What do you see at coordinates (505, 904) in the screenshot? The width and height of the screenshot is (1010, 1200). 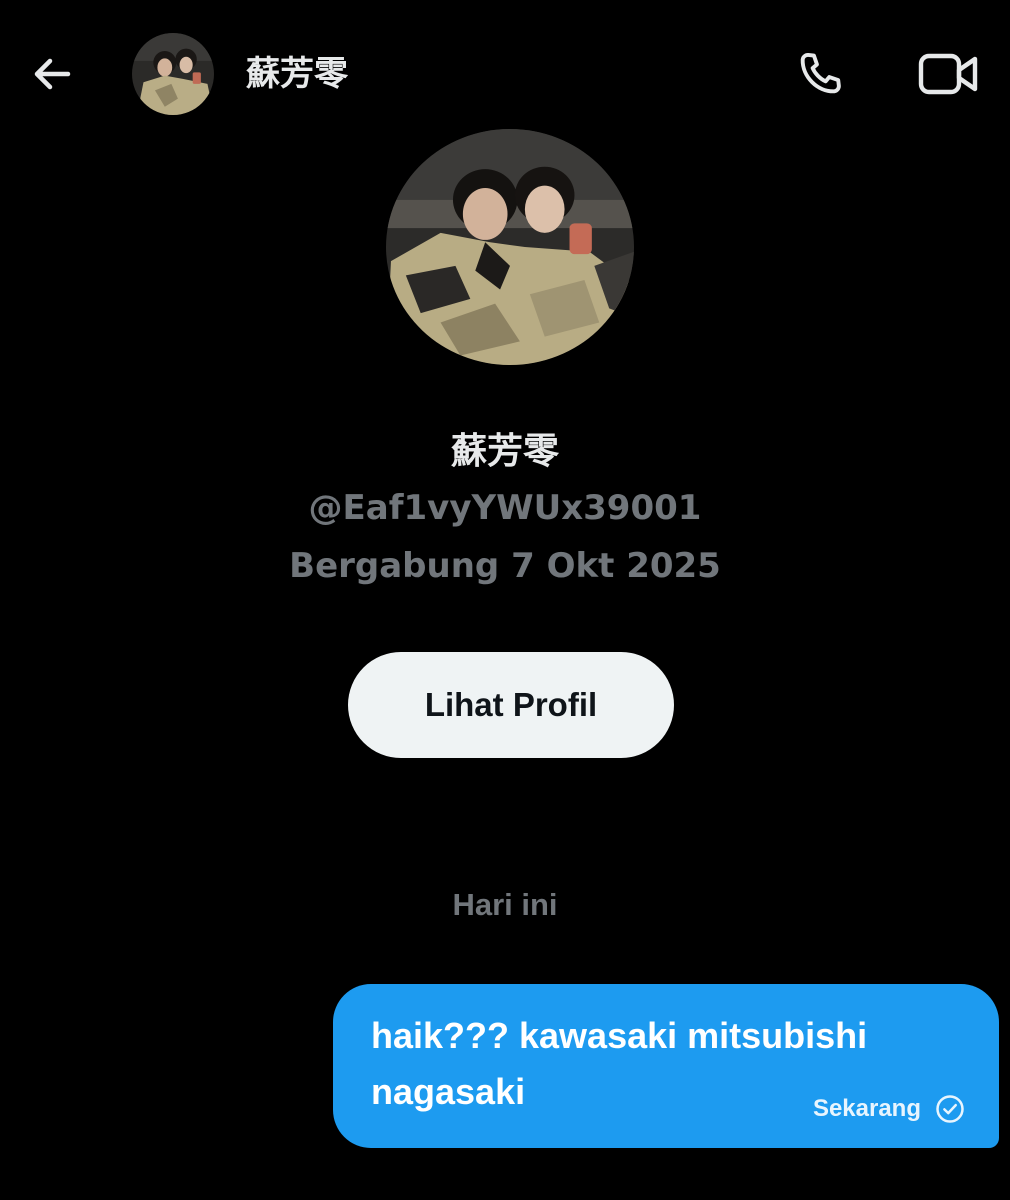 I see `date-divider: Hari ini` at bounding box center [505, 904].